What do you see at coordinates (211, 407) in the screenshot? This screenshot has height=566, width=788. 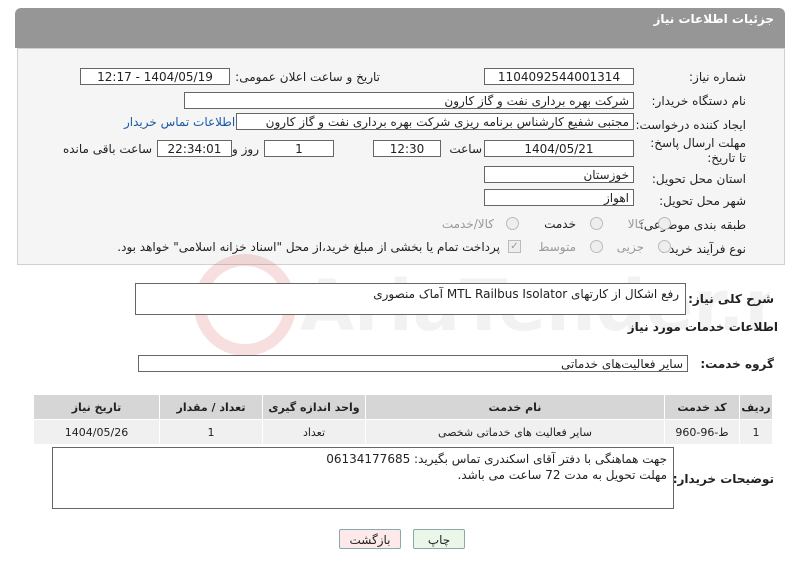 I see `header-quantity: تعداد / مقدار` at bounding box center [211, 407].